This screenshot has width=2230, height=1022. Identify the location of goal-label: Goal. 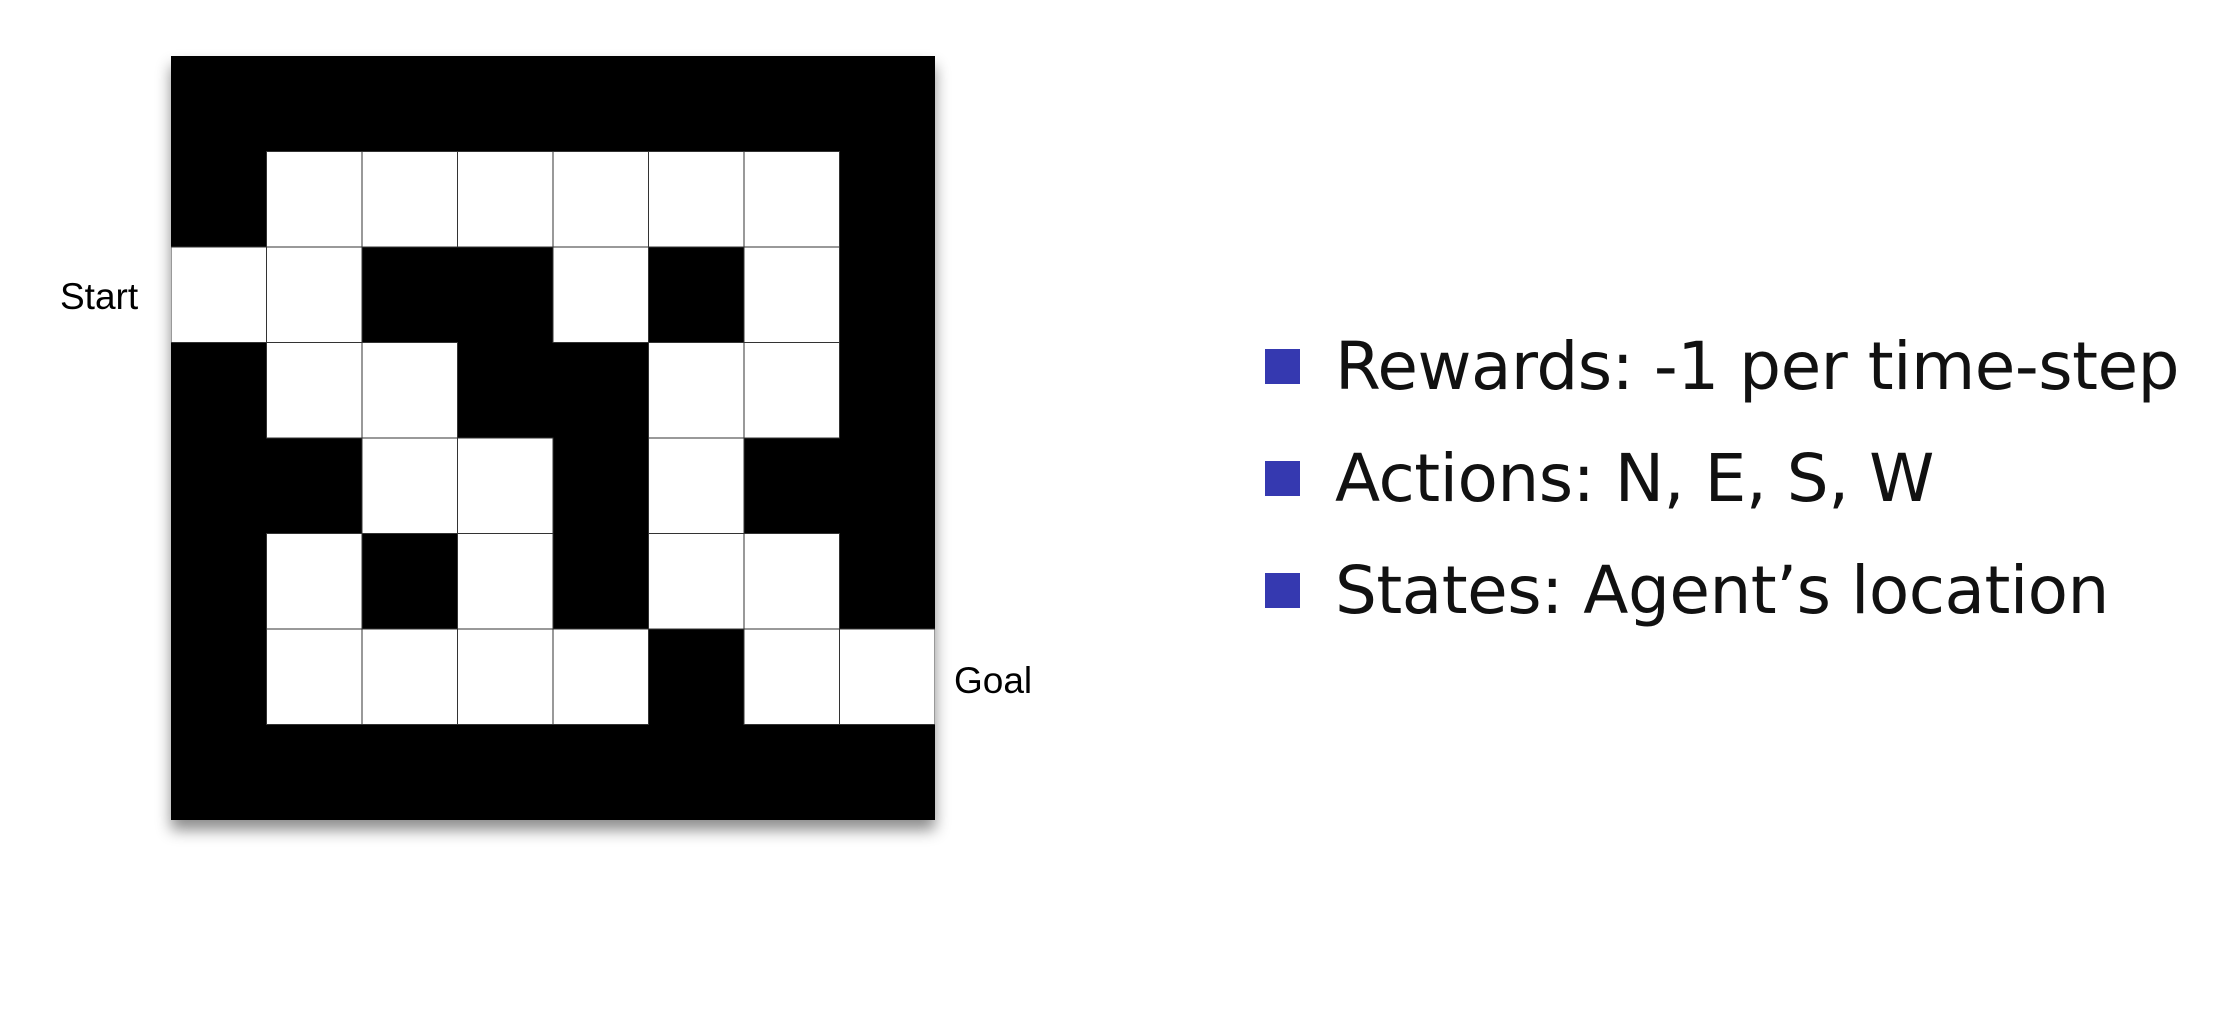
(993, 680).